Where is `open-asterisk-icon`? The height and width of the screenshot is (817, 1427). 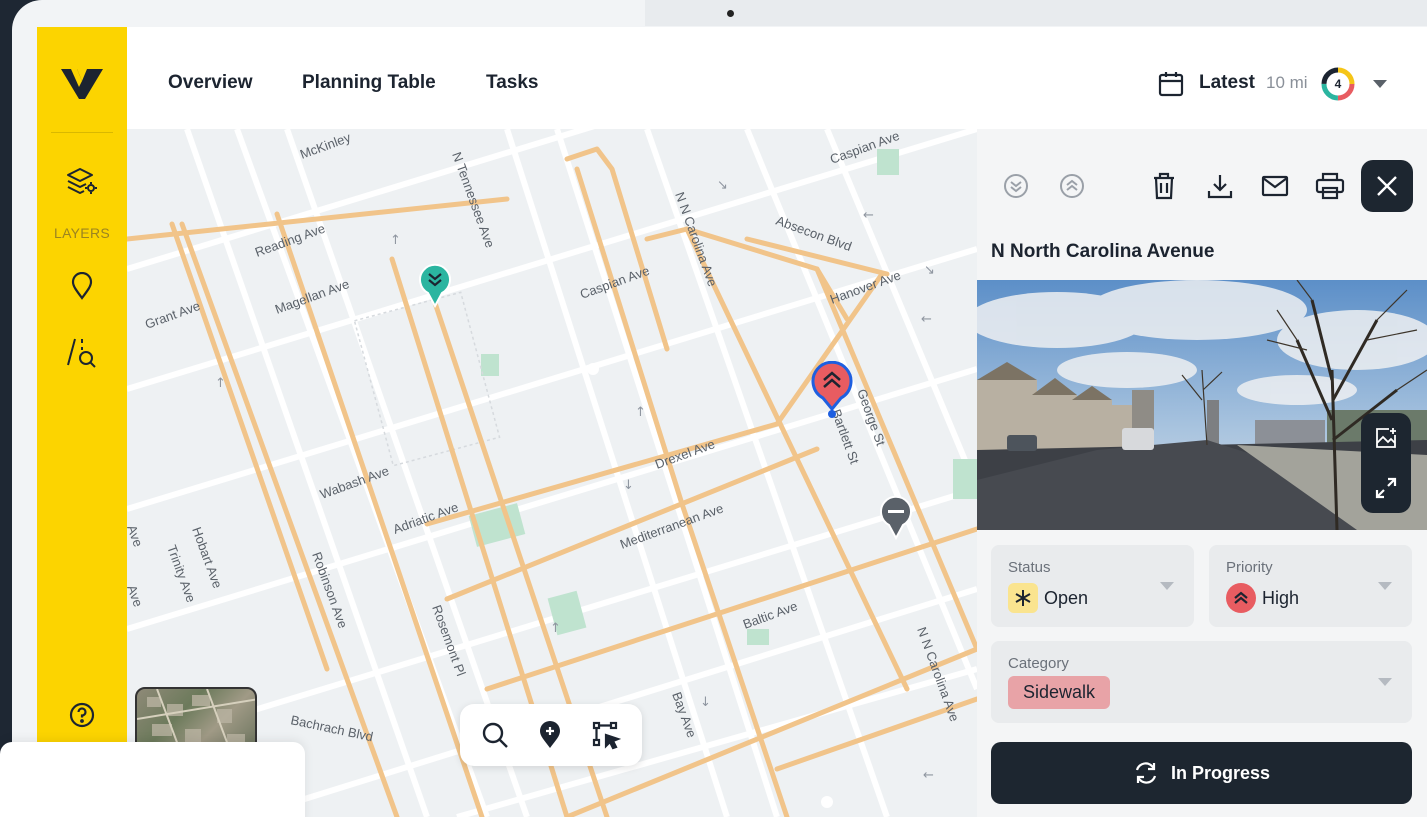
open-asterisk-icon is located at coordinates (1023, 598).